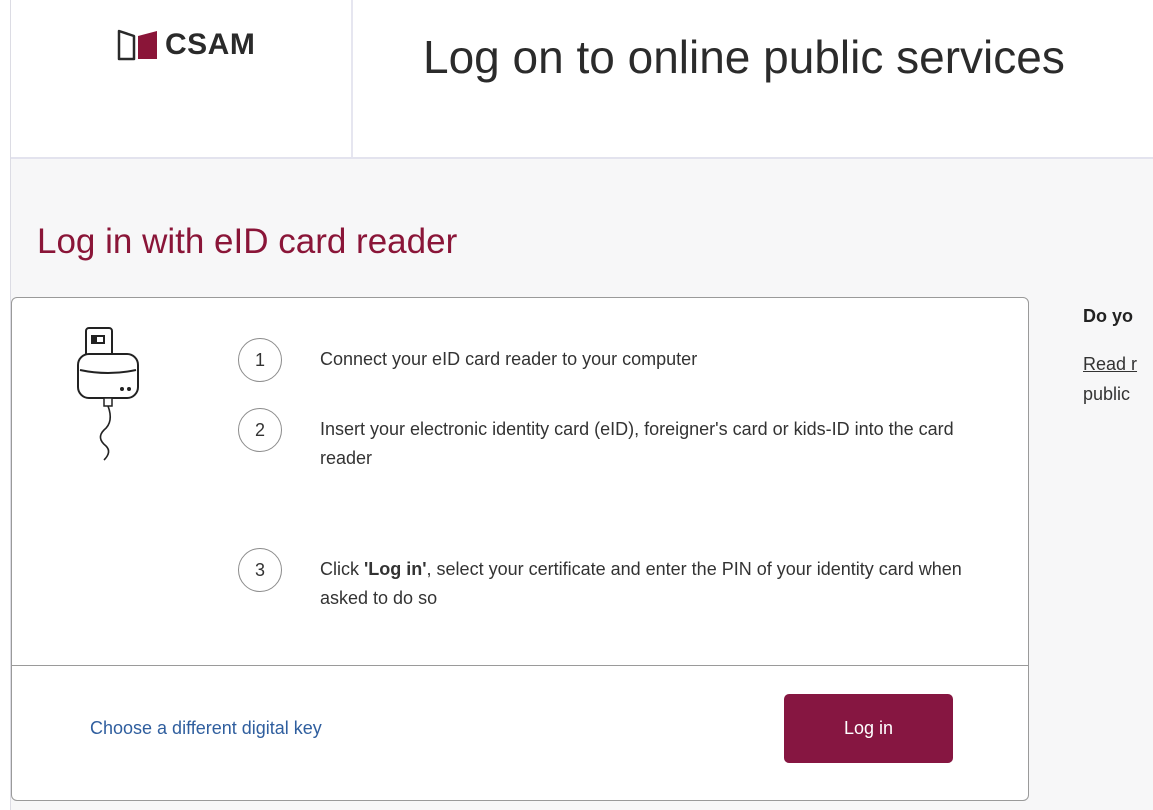  Describe the element at coordinates (260, 430) in the screenshot. I see `step-number: 2` at that location.